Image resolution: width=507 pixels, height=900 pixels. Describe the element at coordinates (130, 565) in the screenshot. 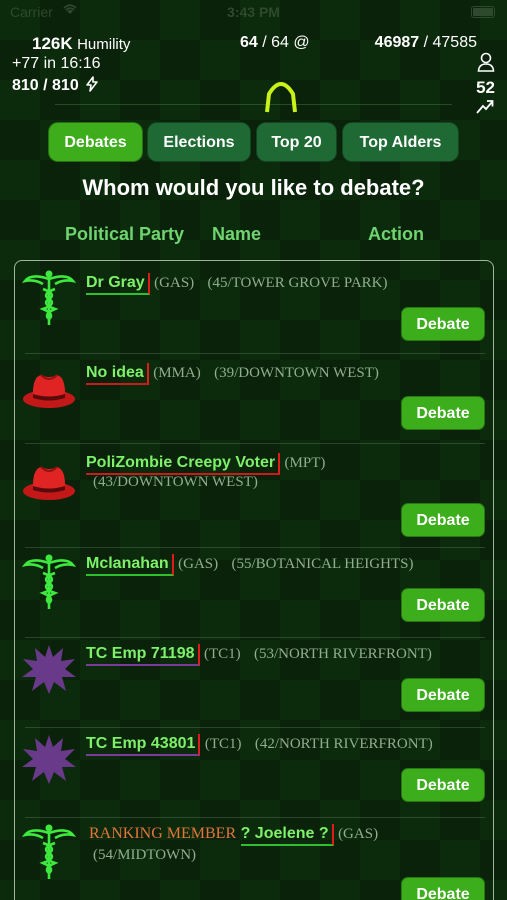

I see `opponent-name: Mclanahan` at that location.